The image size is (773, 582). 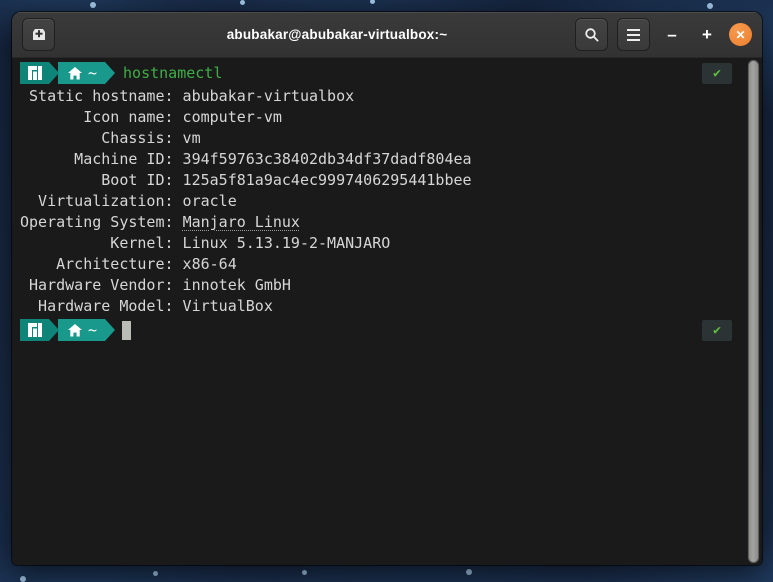 I want to click on window-title: abubakar@abubakar-virtualbox:~, so click(x=337, y=34).